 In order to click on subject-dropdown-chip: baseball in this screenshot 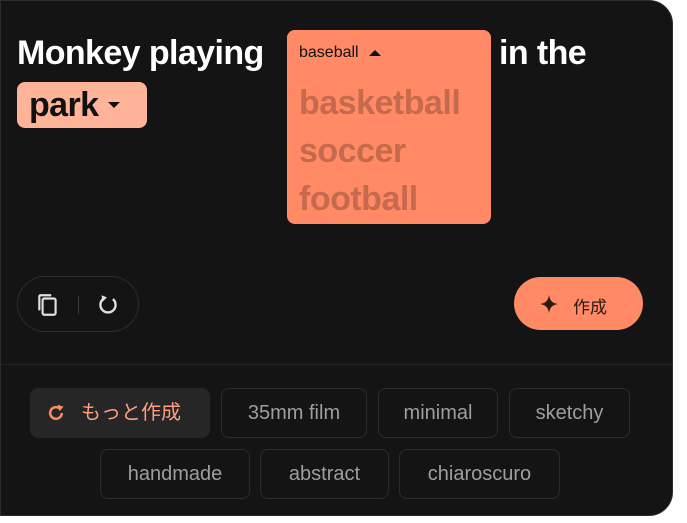, I will do `click(389, 53)`.